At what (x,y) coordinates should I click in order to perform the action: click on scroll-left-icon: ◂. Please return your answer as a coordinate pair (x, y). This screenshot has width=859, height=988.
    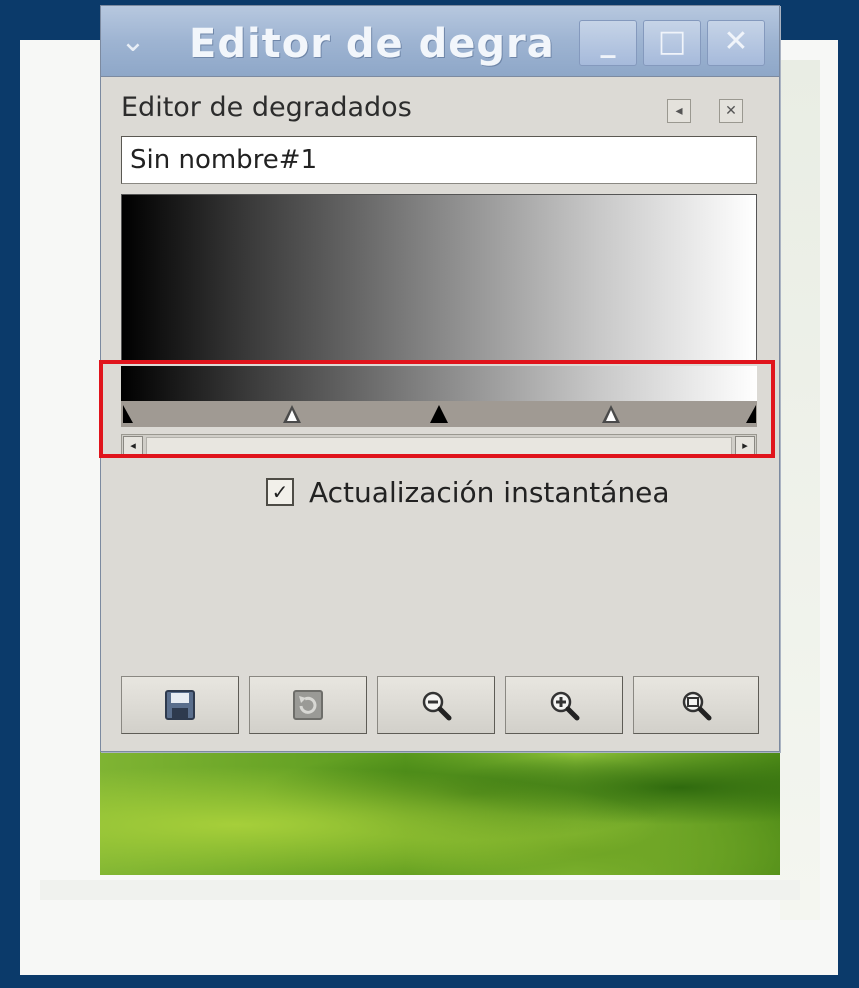
    Looking at the image, I should click on (133, 446).